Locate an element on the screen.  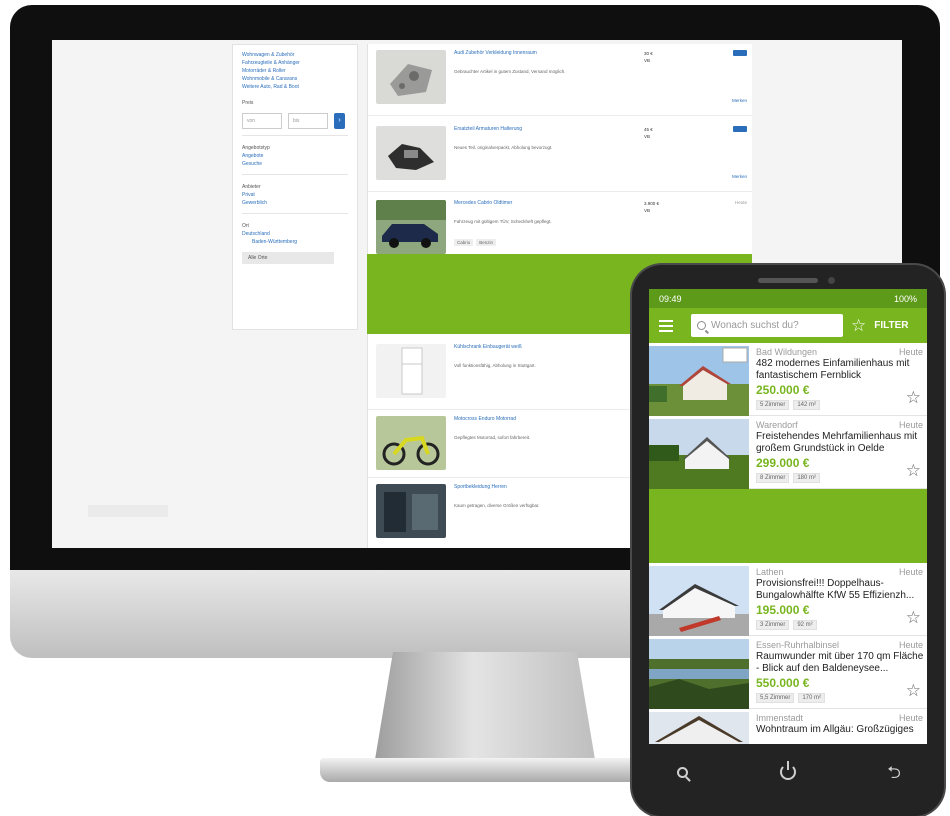
listing-tags: 3 Zimmer 92 m² is located at coordinates (786, 625).